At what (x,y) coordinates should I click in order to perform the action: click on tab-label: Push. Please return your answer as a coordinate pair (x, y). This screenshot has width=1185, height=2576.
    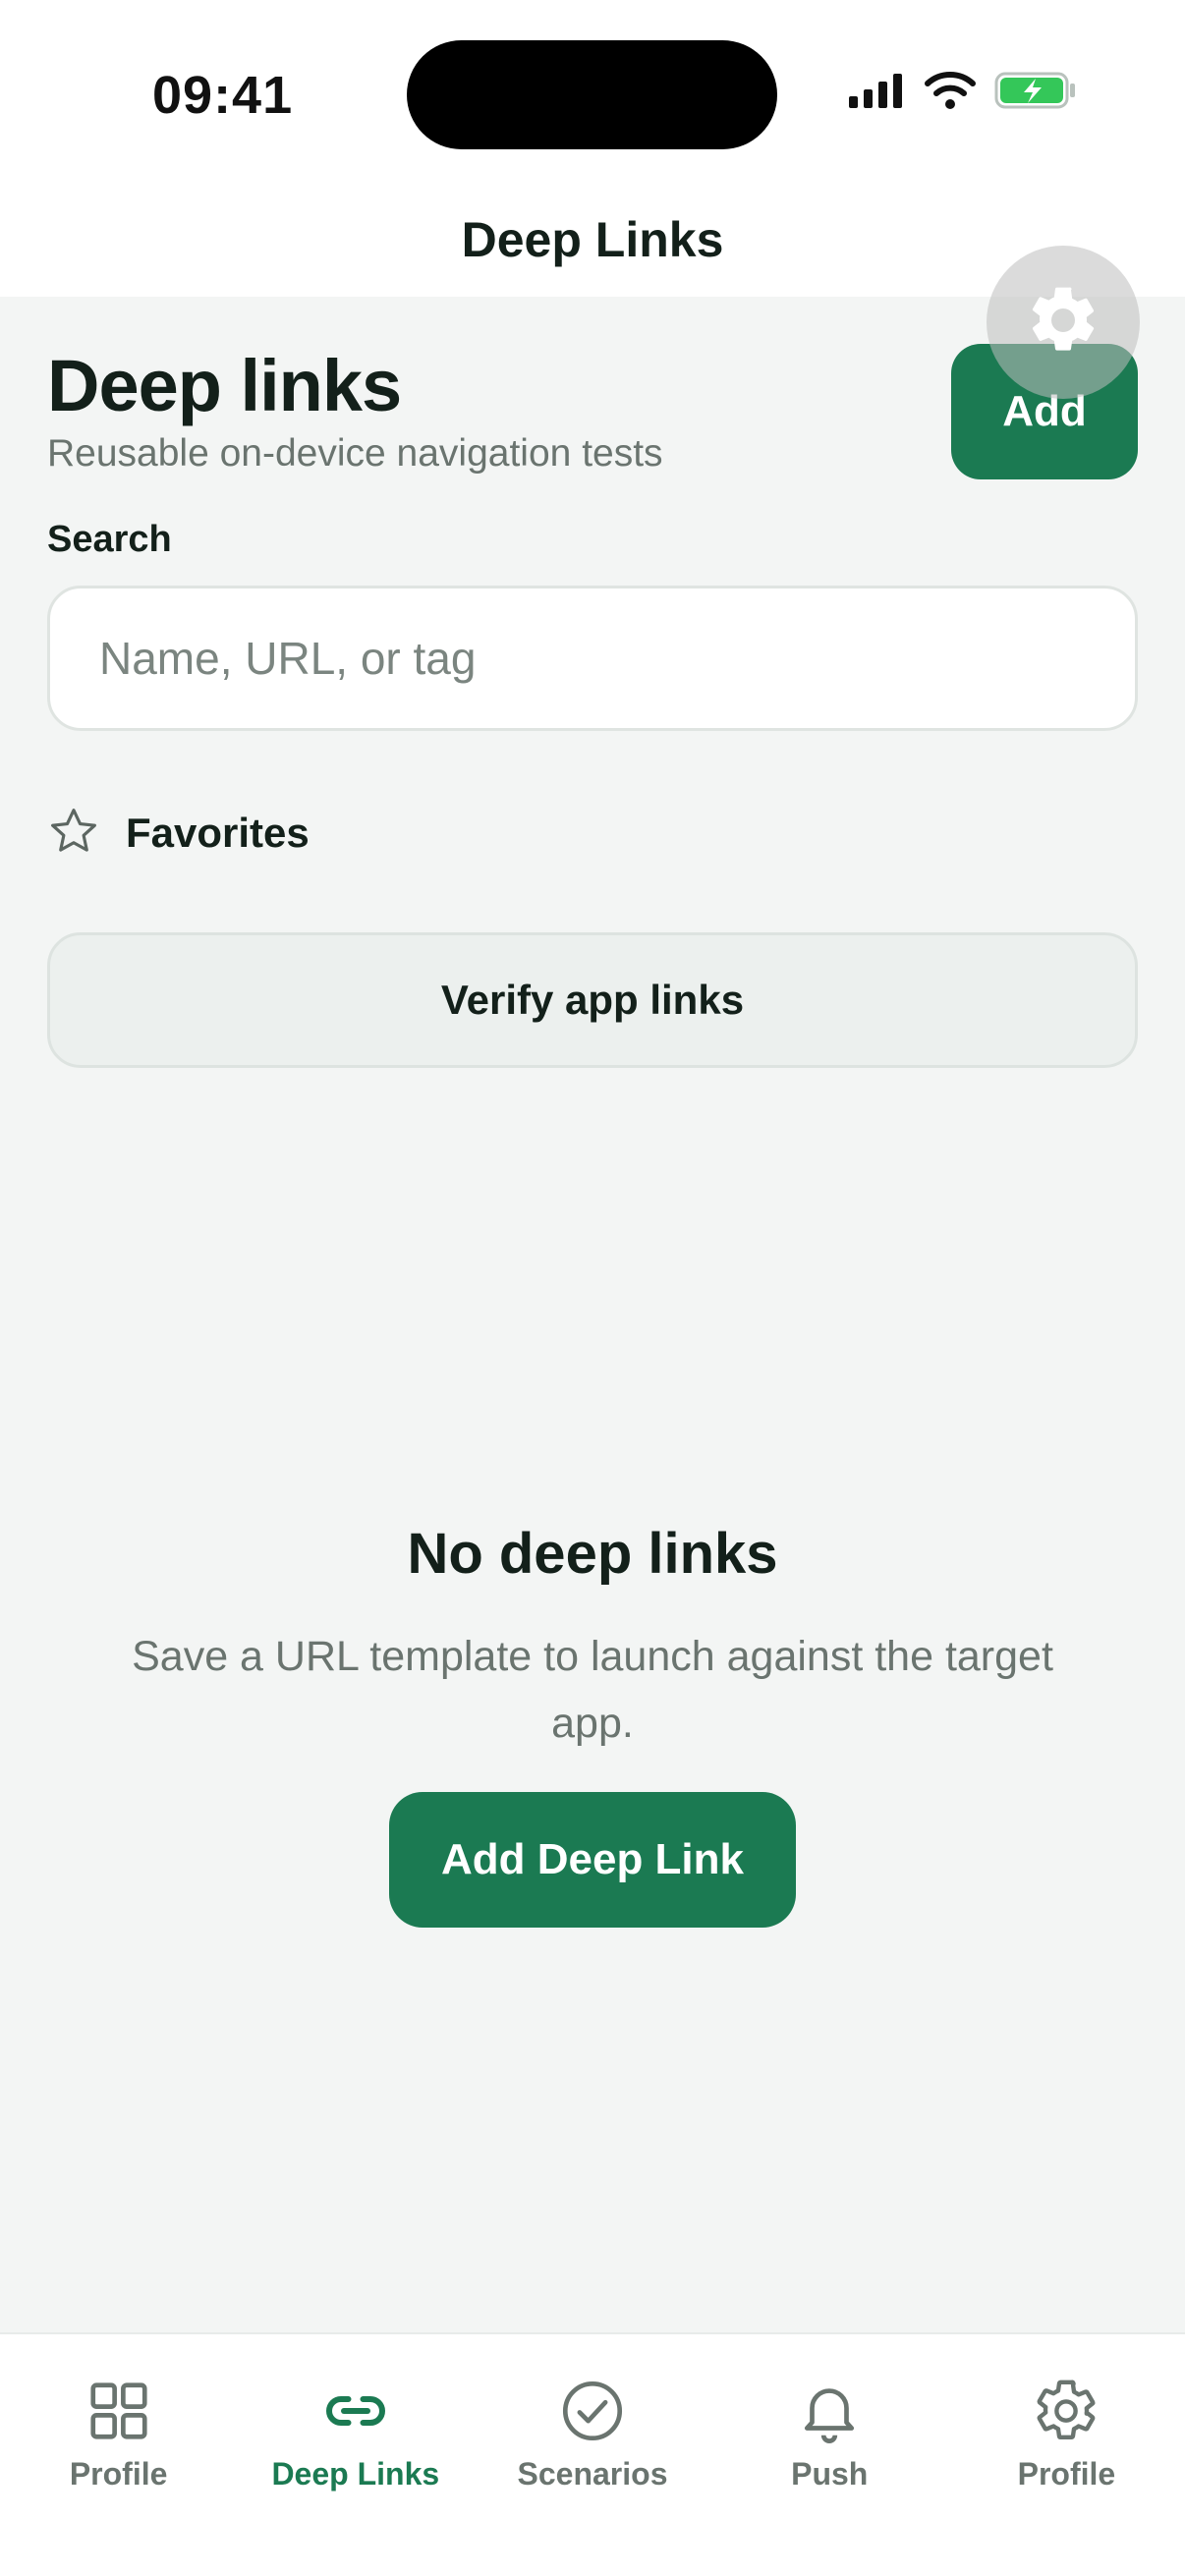
    Looking at the image, I should click on (830, 2474).